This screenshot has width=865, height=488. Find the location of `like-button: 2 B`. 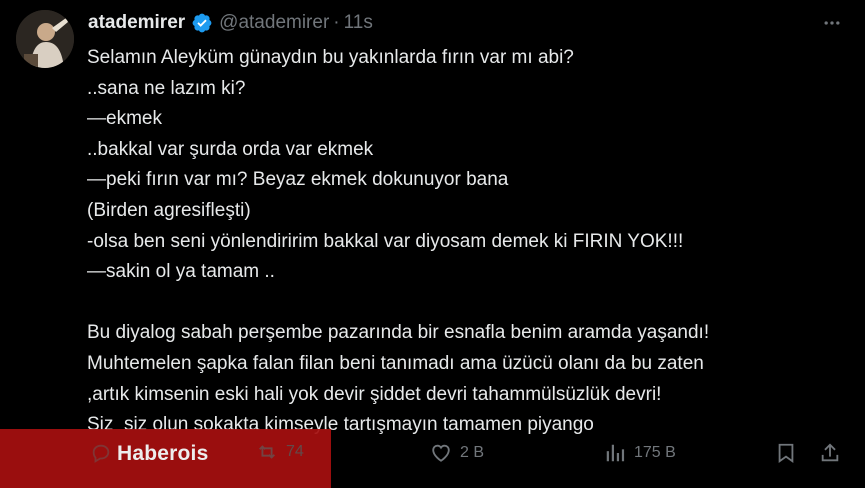

like-button: 2 B is located at coordinates (457, 453).